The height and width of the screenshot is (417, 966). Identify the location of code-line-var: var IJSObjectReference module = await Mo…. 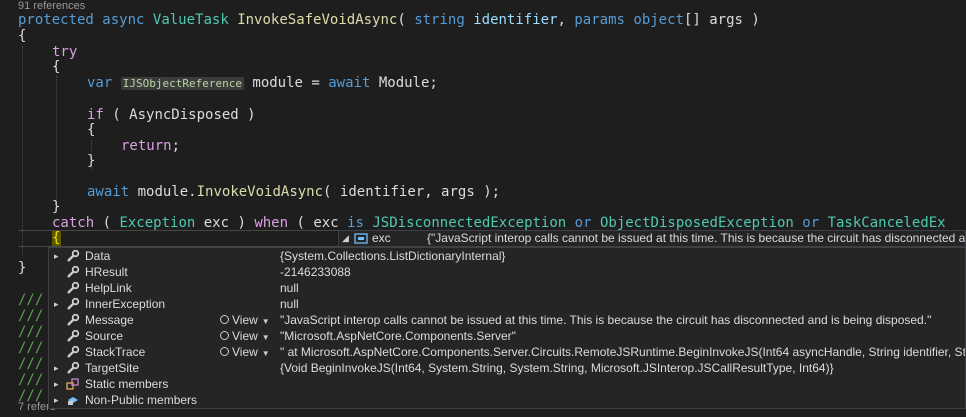
(262, 83).